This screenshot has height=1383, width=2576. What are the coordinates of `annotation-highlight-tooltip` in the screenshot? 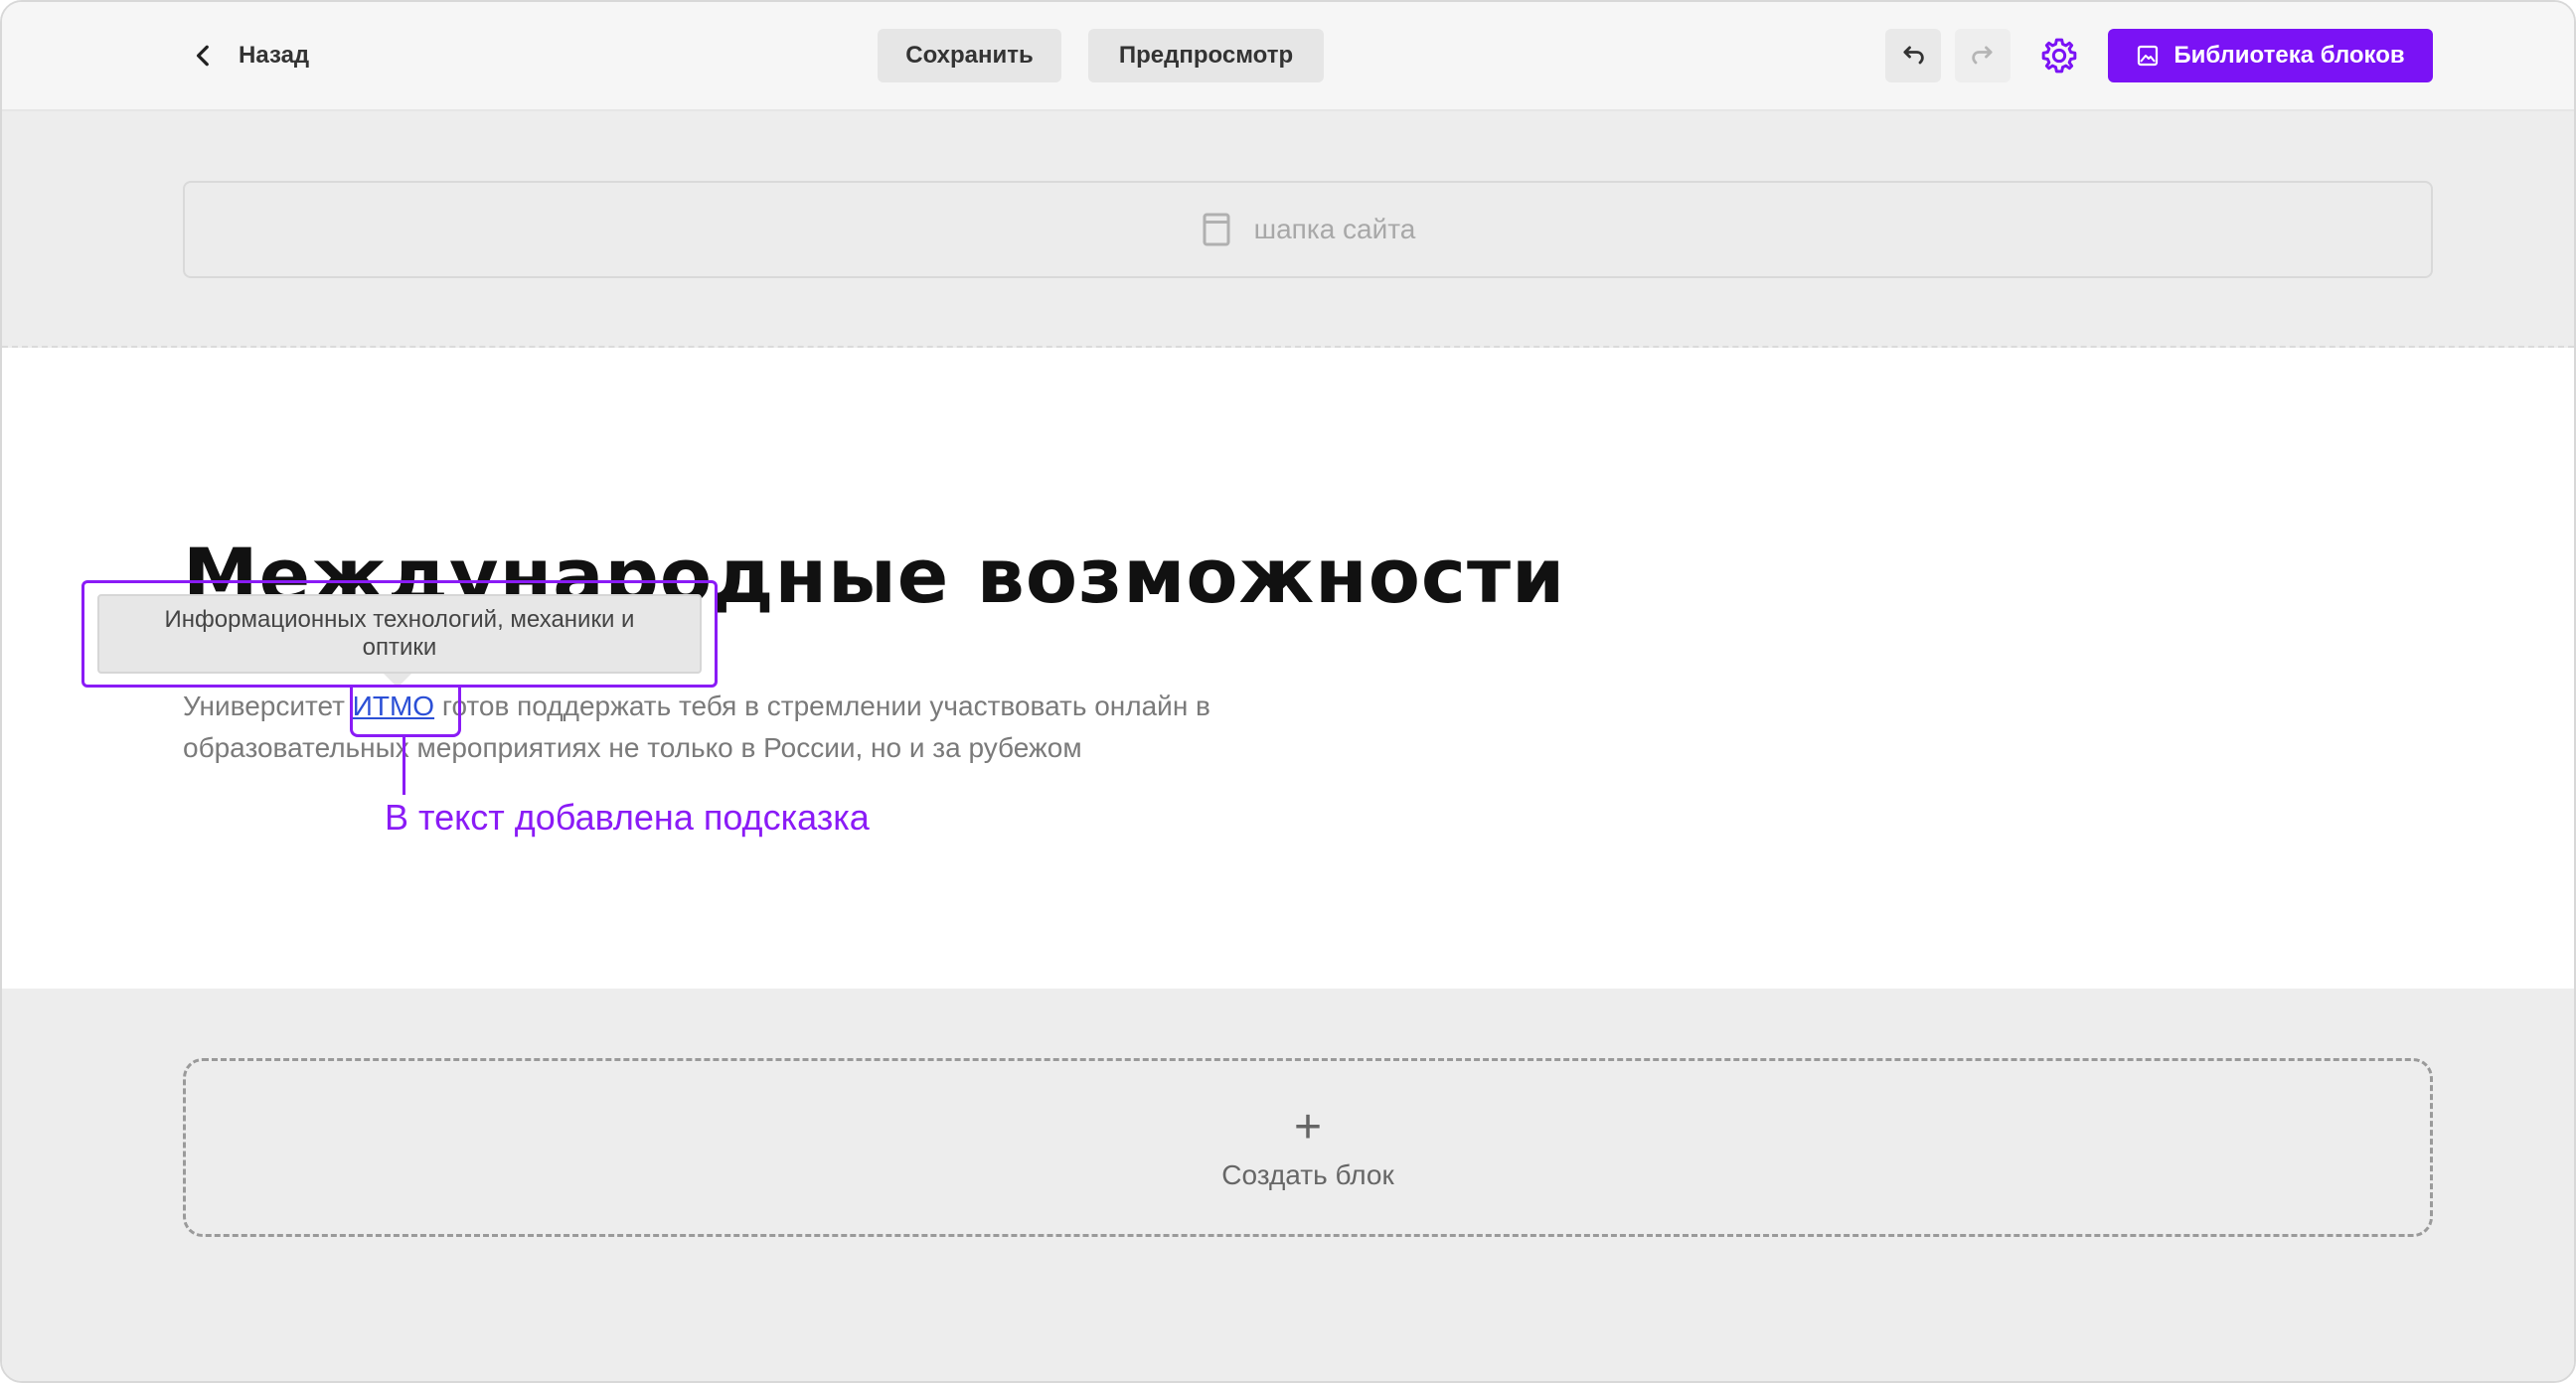 It's located at (399, 634).